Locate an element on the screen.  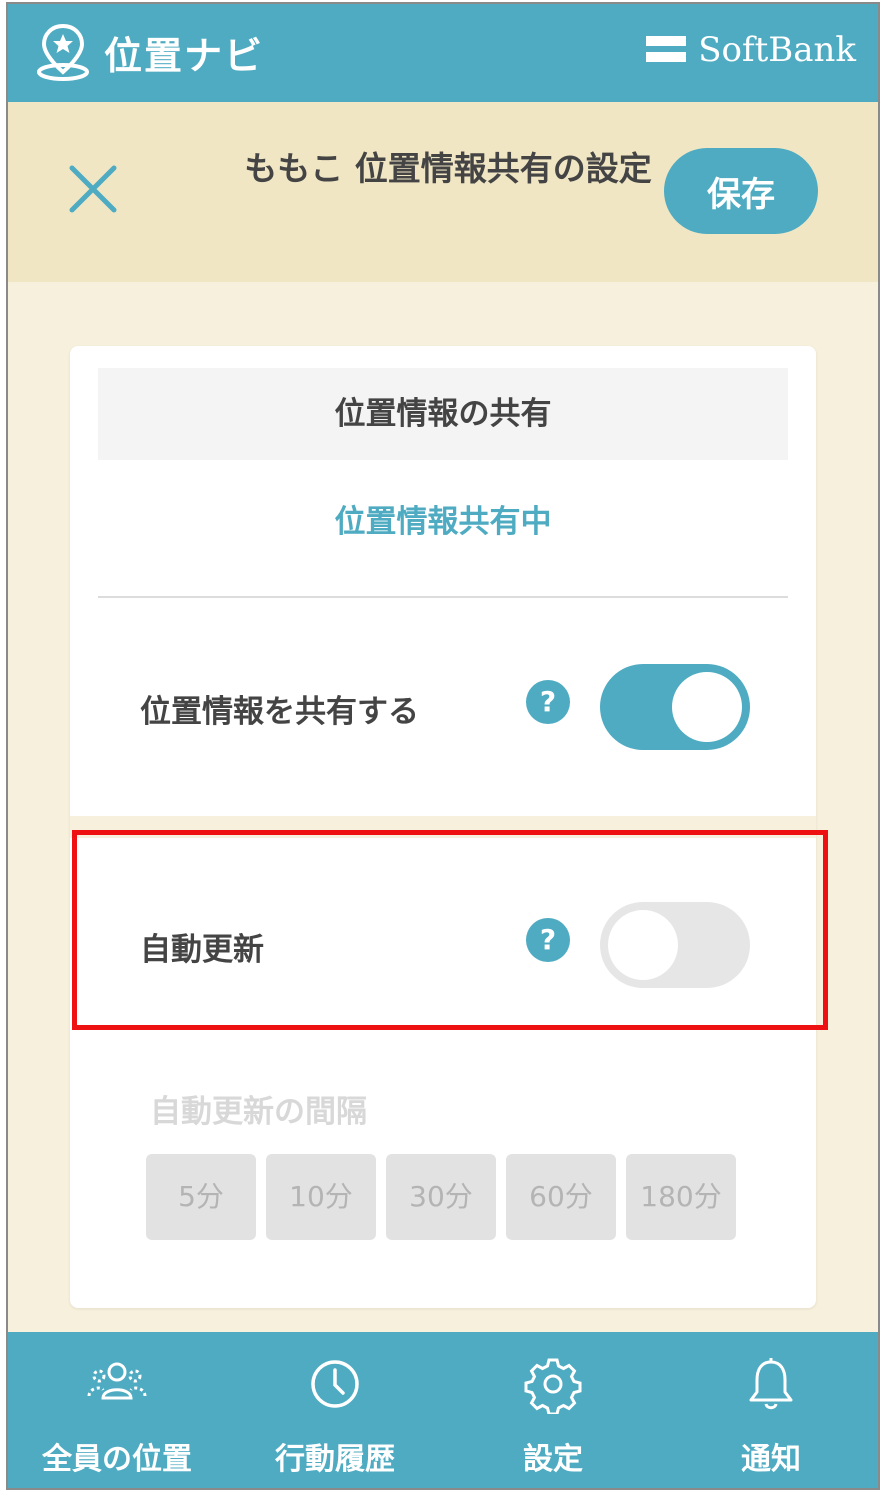
card-separator is located at coordinates (443, 827).